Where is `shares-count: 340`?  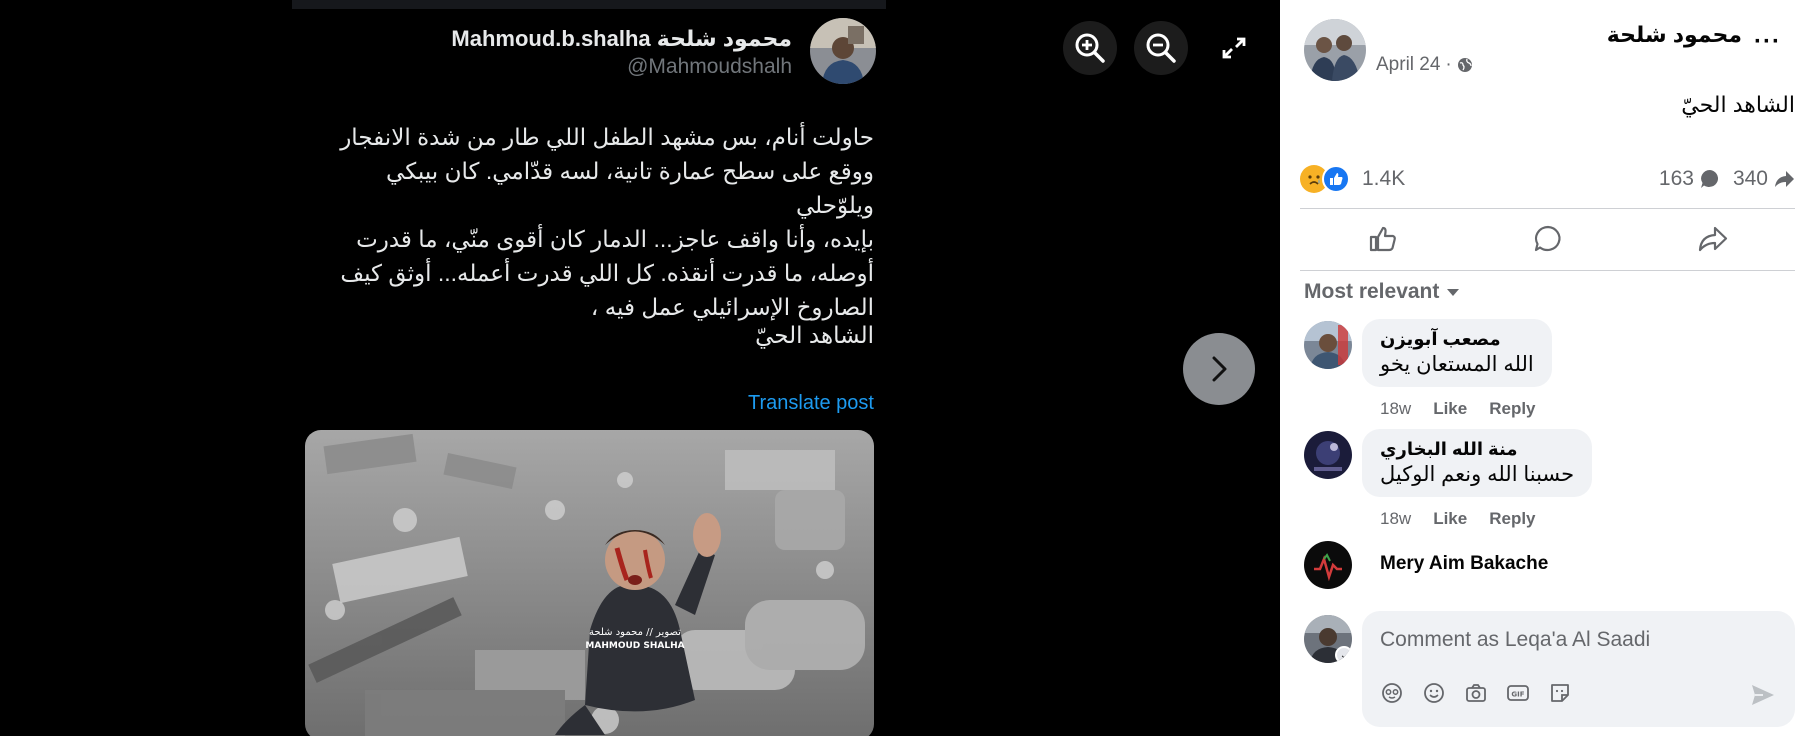
shares-count: 340 is located at coordinates (1750, 178).